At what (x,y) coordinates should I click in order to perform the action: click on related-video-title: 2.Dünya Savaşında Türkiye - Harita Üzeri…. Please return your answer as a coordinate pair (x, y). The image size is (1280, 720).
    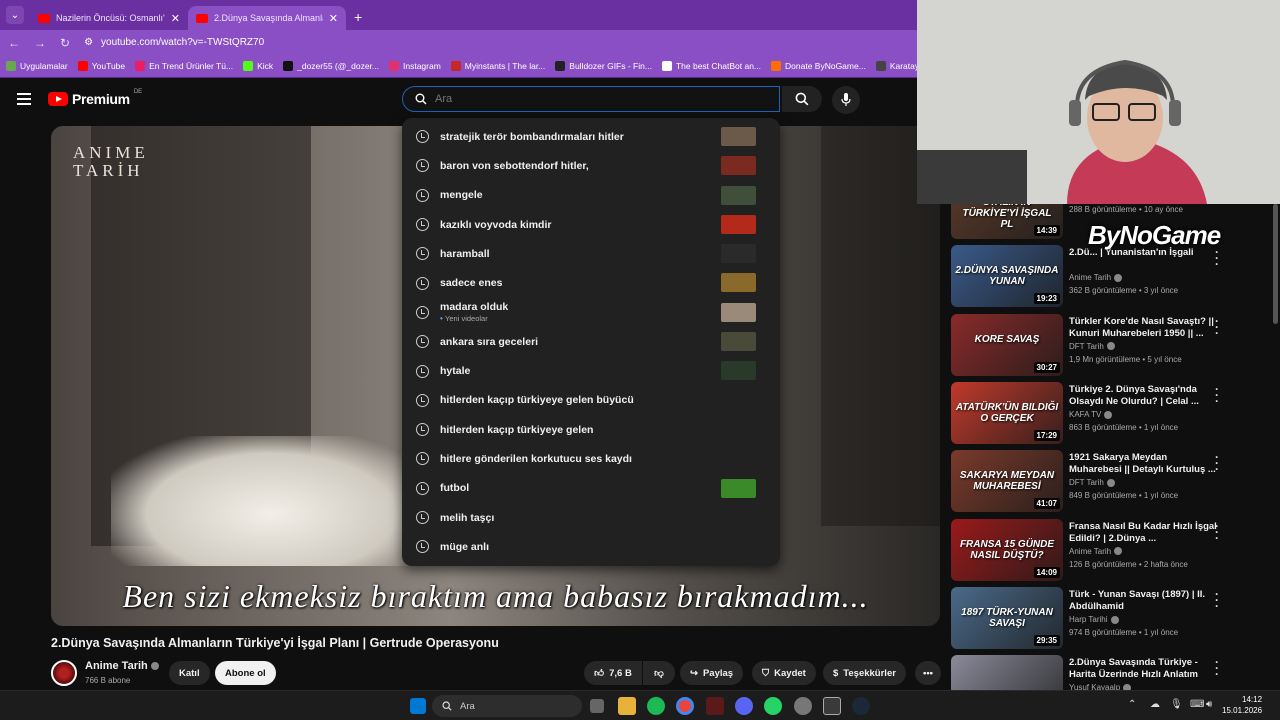
    Looking at the image, I should click on (1143, 669).